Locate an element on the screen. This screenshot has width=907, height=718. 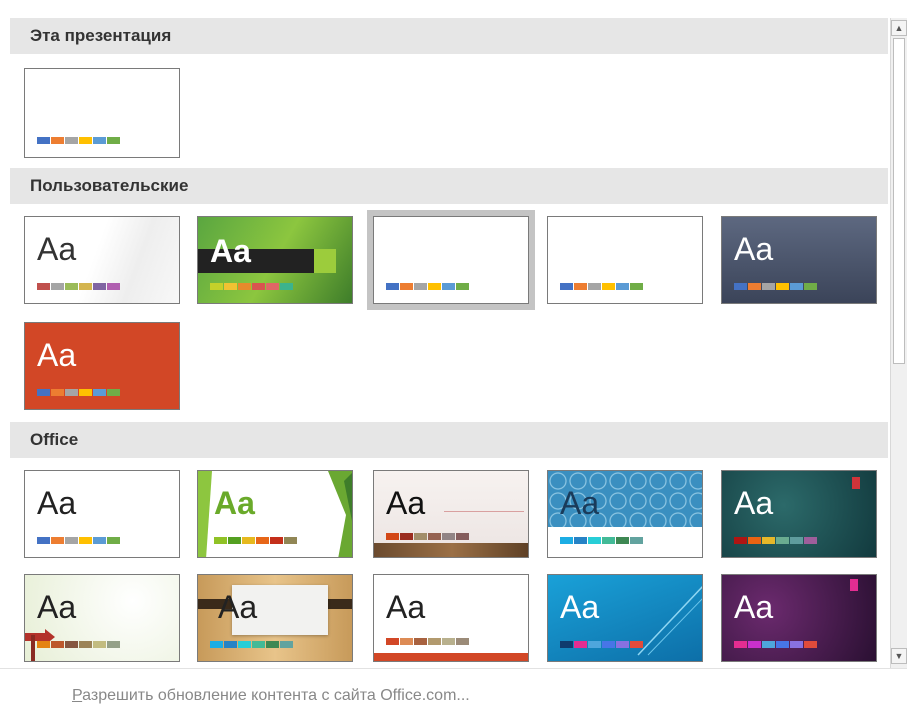
theme-thumb-wood-type: Aa is located at coordinates (451, 514).